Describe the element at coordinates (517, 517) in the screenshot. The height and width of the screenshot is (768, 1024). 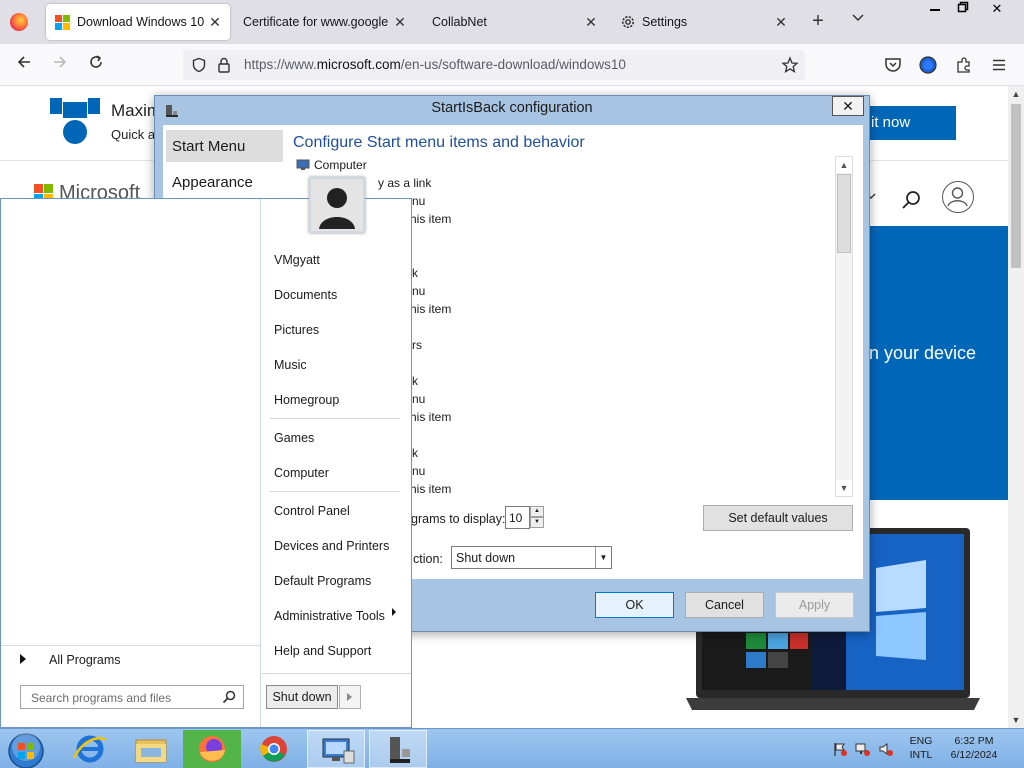
I see `programs-count-value: 10` at that location.